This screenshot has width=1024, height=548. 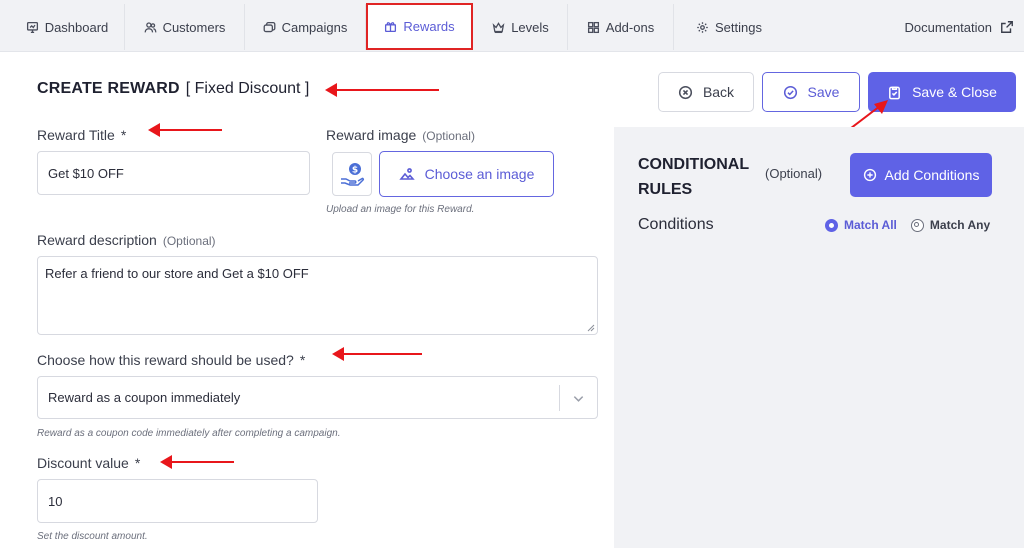 I want to click on coin-hand-icon: $, so click(x=353, y=174).